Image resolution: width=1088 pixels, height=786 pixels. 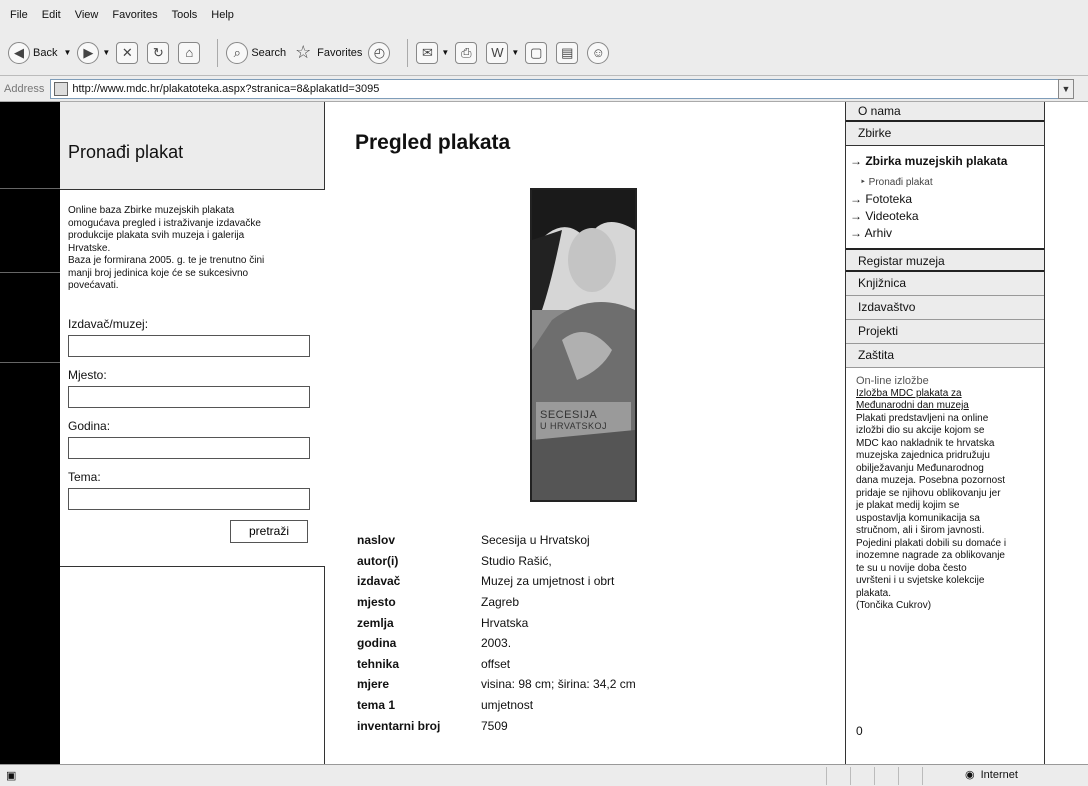 I want to click on detail-value: 7509, so click(x=494, y=725).